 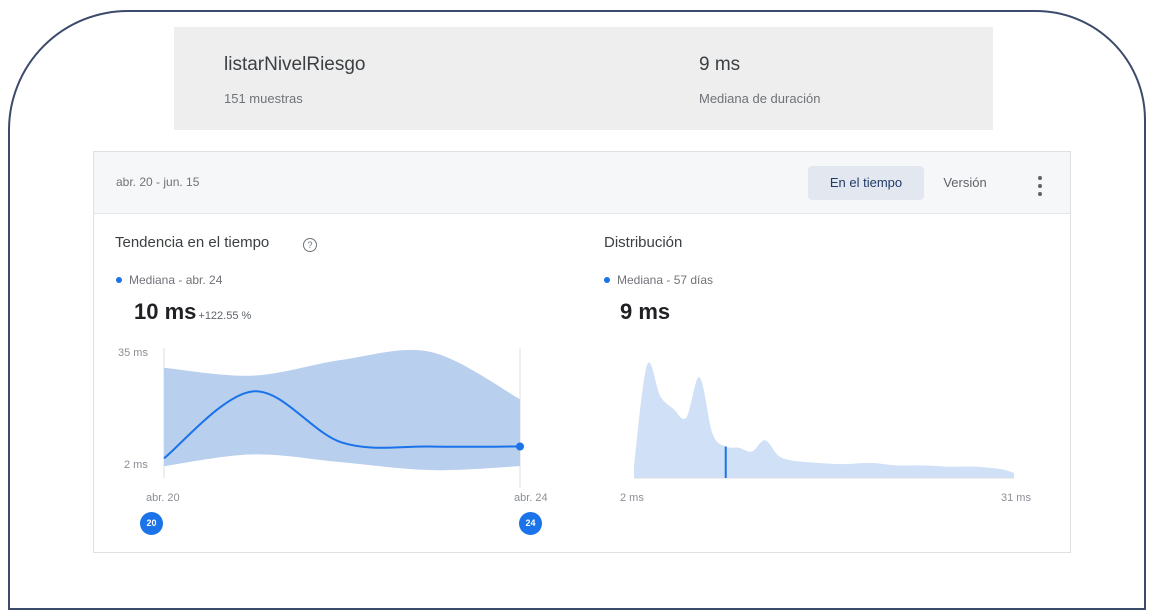 I want to click on tab-version: Versión, so click(x=965, y=183).